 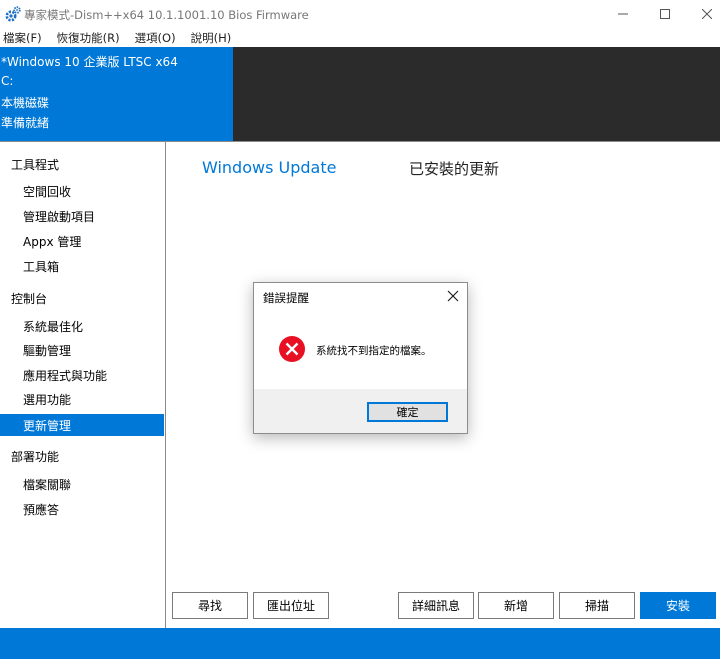 What do you see at coordinates (82, 350) in the screenshot?
I see `sidebar-item-drivers: 驅動管理` at bounding box center [82, 350].